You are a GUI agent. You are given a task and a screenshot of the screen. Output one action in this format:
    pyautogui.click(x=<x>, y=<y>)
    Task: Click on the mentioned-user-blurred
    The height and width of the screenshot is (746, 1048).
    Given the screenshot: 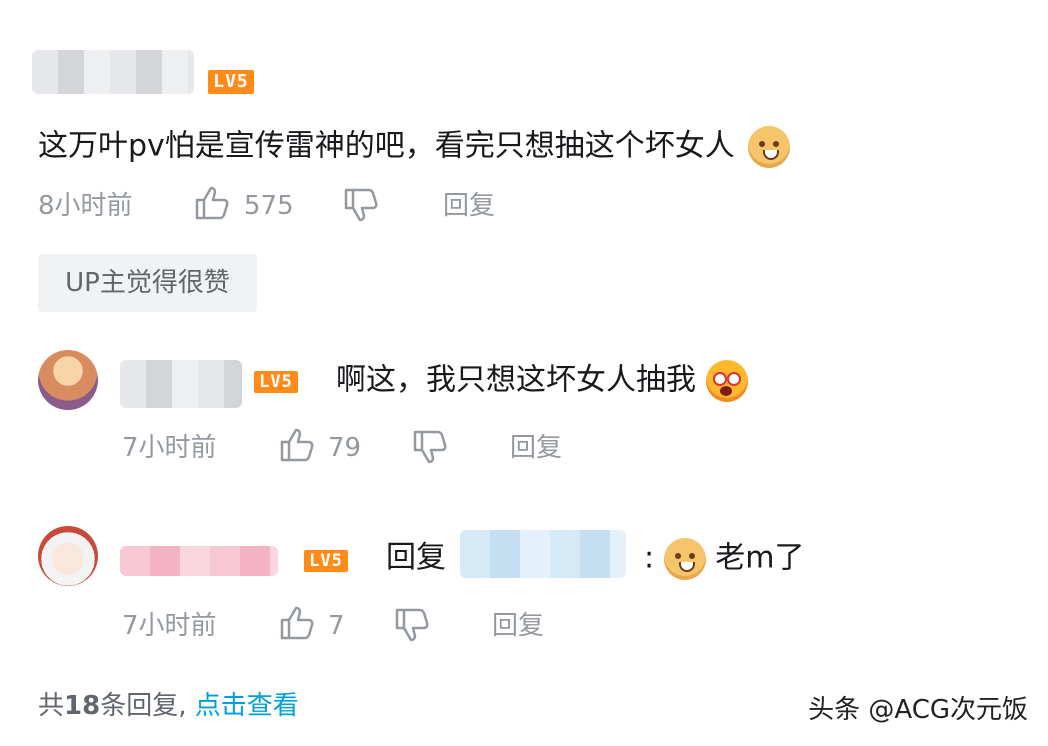 What is the action you would take?
    pyautogui.click(x=543, y=554)
    